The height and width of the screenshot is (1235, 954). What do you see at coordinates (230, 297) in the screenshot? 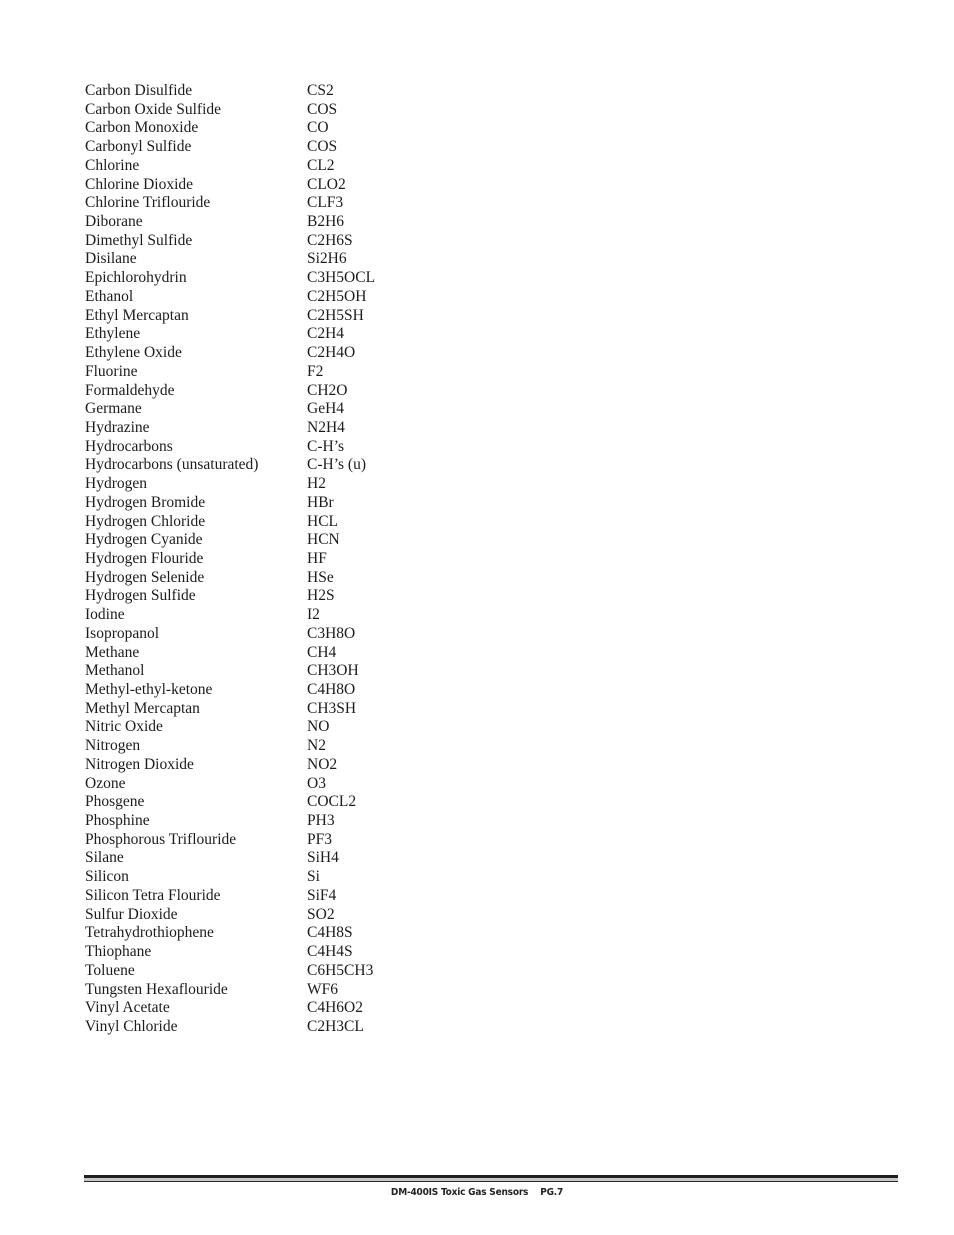
I see `gas-row: Ethanol C2H5OH` at bounding box center [230, 297].